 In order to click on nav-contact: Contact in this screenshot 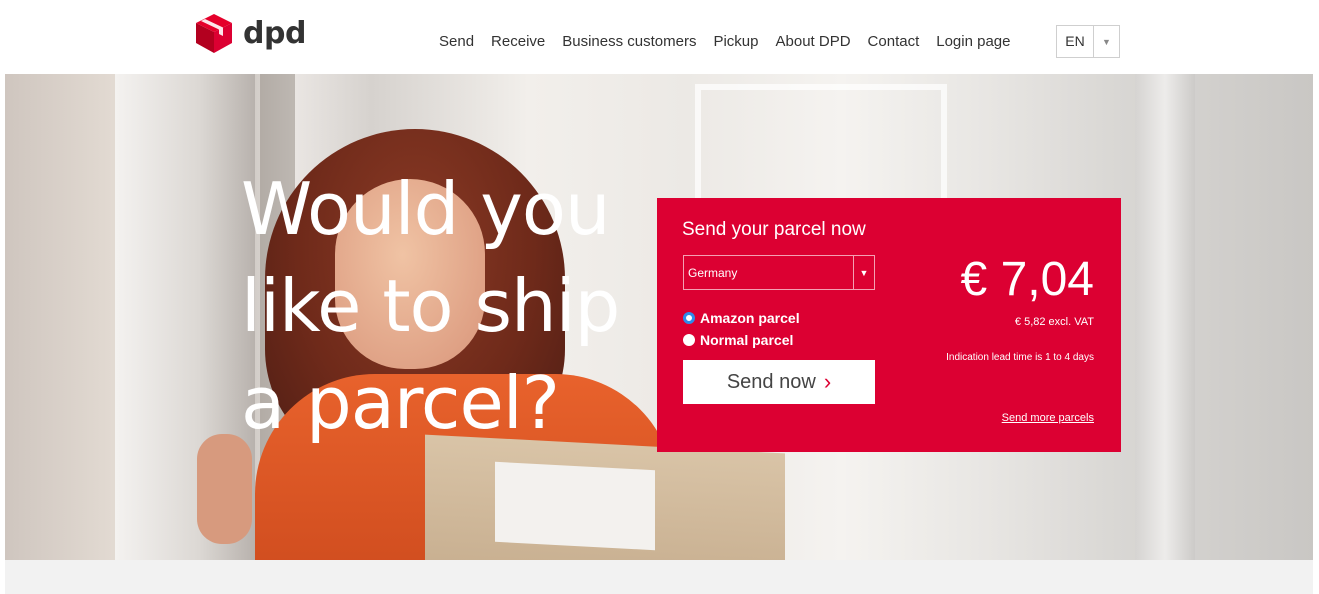, I will do `click(894, 41)`.